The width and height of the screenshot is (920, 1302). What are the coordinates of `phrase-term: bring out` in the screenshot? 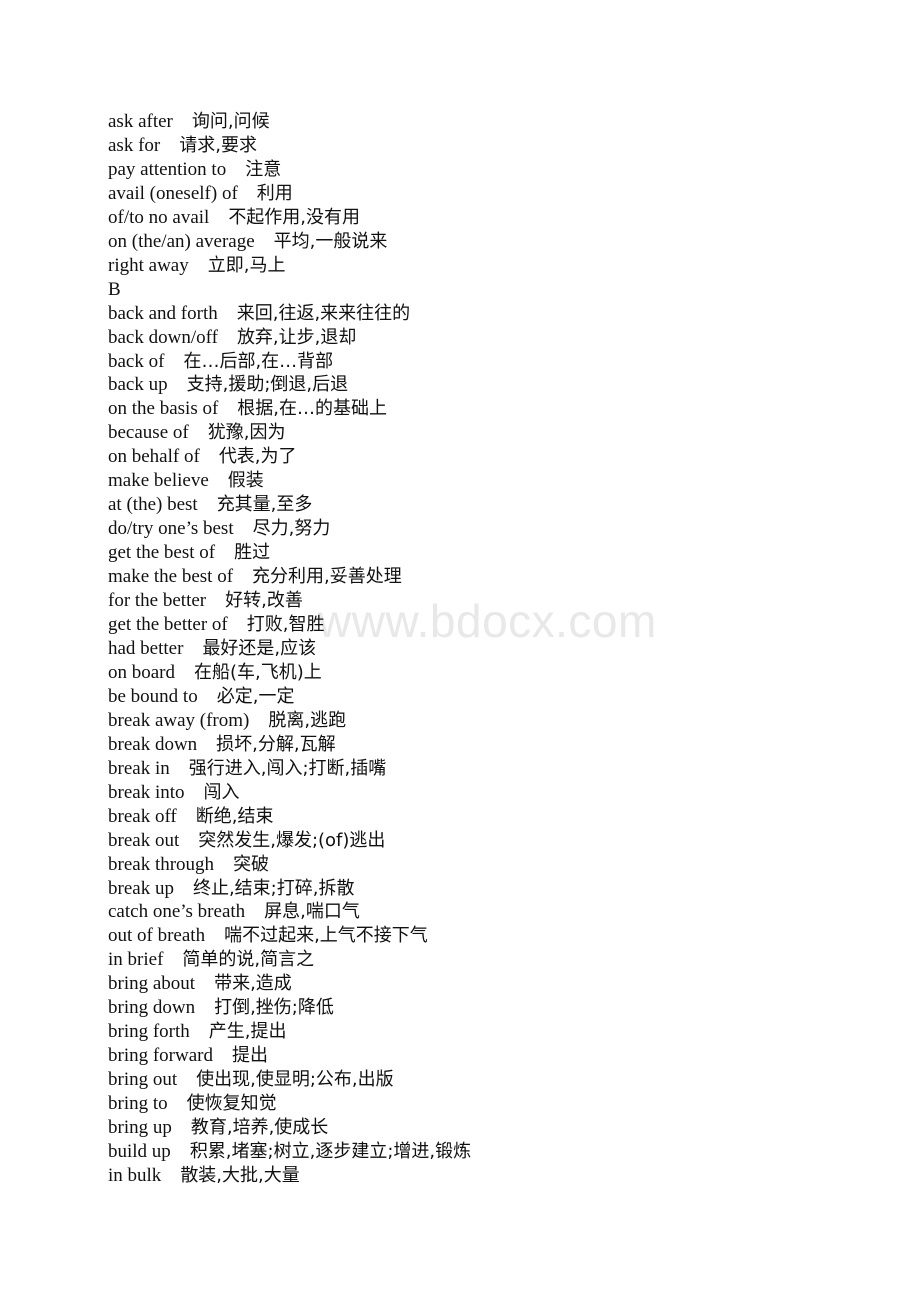 It's located at (143, 1080).